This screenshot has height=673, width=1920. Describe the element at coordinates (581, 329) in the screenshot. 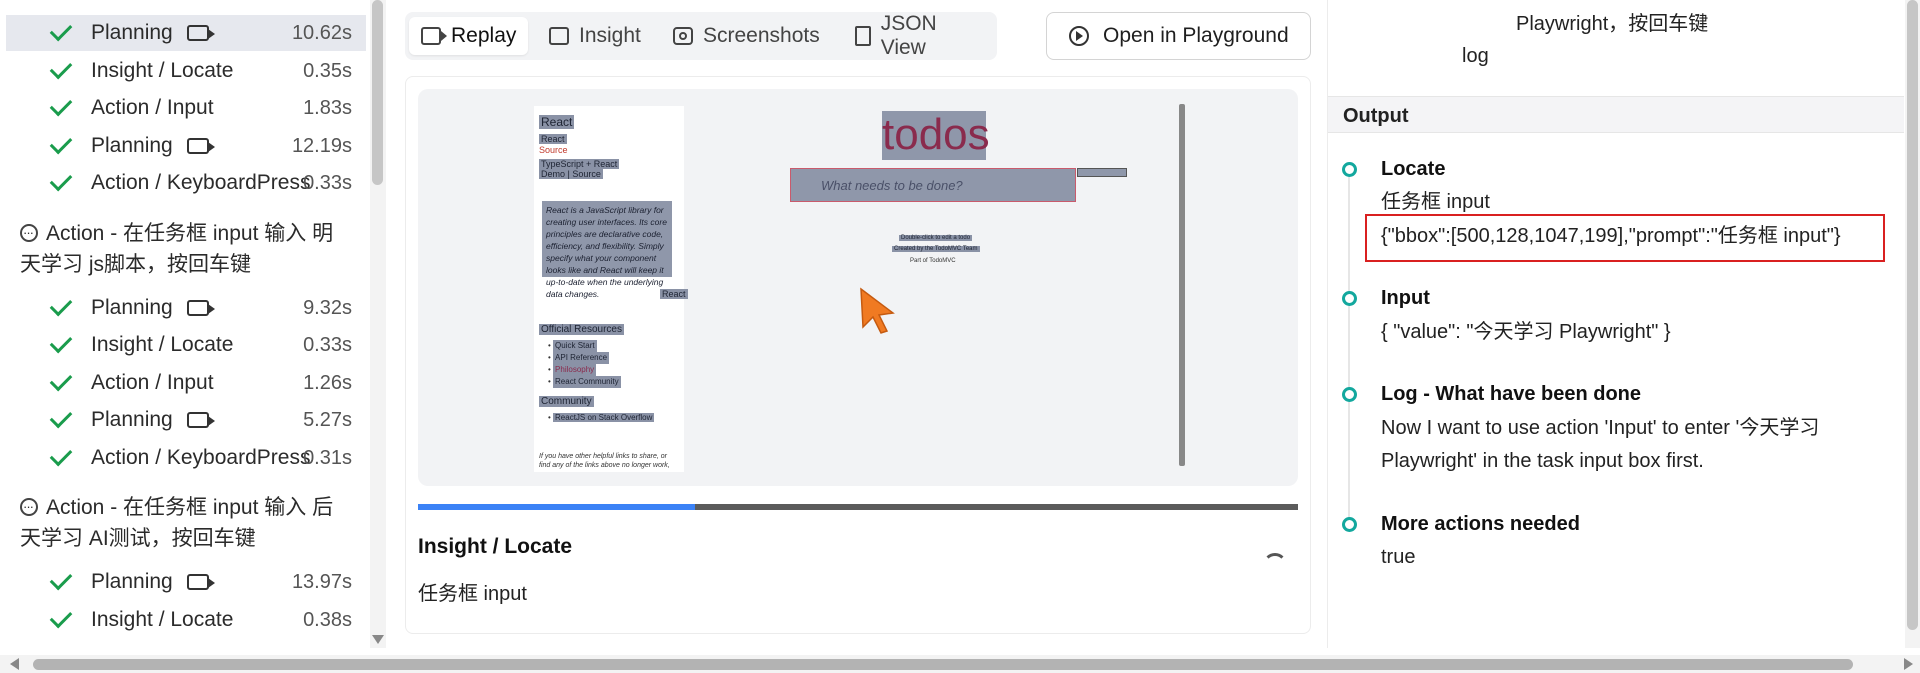

I see `official-resources-heading: Official Resources` at that location.